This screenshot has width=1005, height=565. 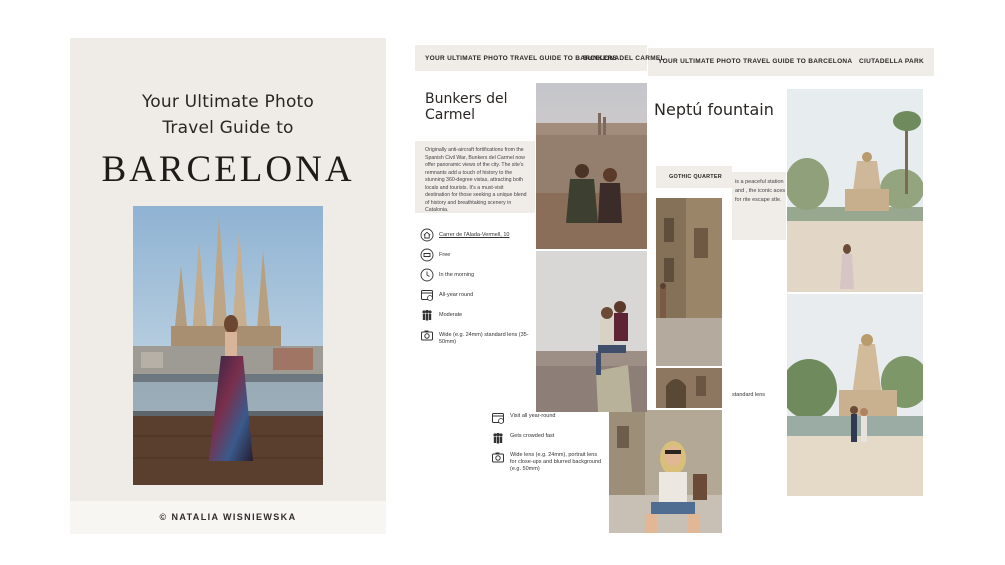 What do you see at coordinates (427, 235) in the screenshot?
I see `home-icon` at bounding box center [427, 235].